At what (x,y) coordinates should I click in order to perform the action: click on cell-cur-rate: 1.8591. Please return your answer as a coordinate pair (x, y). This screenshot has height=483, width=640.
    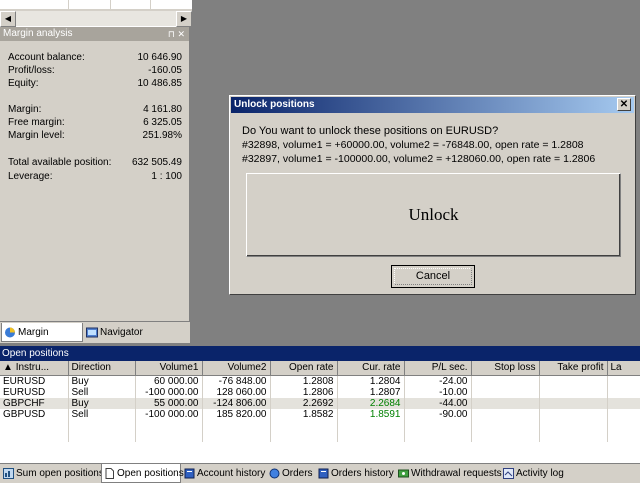
    Looking at the image, I should click on (371, 414).